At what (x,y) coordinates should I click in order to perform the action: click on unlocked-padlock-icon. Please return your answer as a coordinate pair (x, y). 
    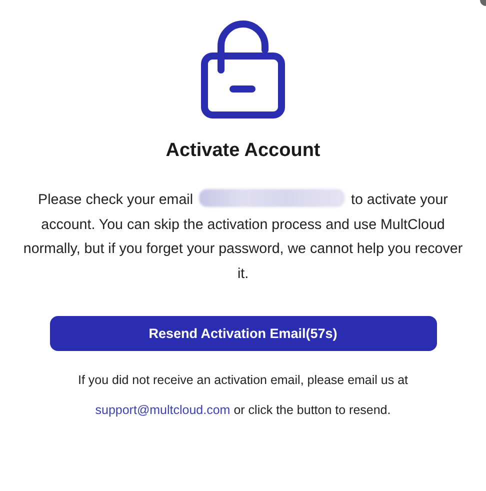
    Looking at the image, I should click on (243, 69).